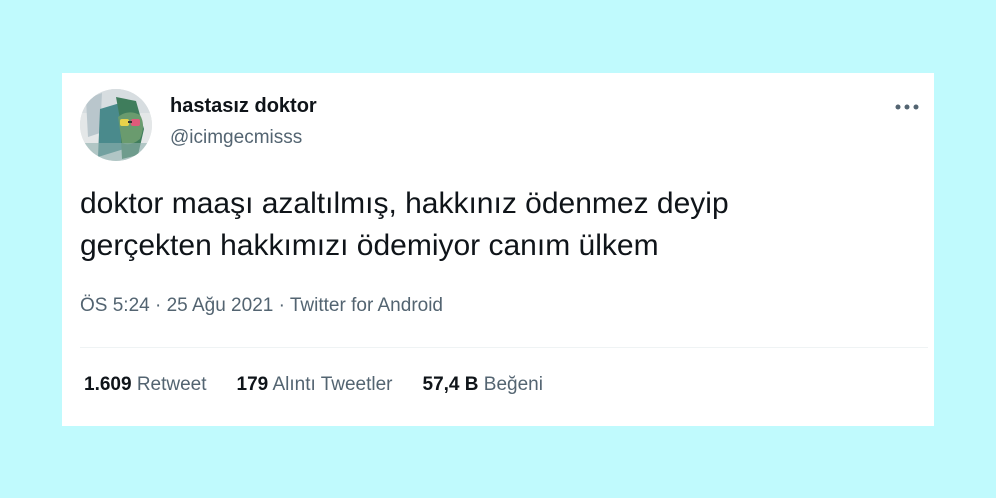 The width and height of the screenshot is (996, 498). I want to click on more-options-button, so click(907, 107).